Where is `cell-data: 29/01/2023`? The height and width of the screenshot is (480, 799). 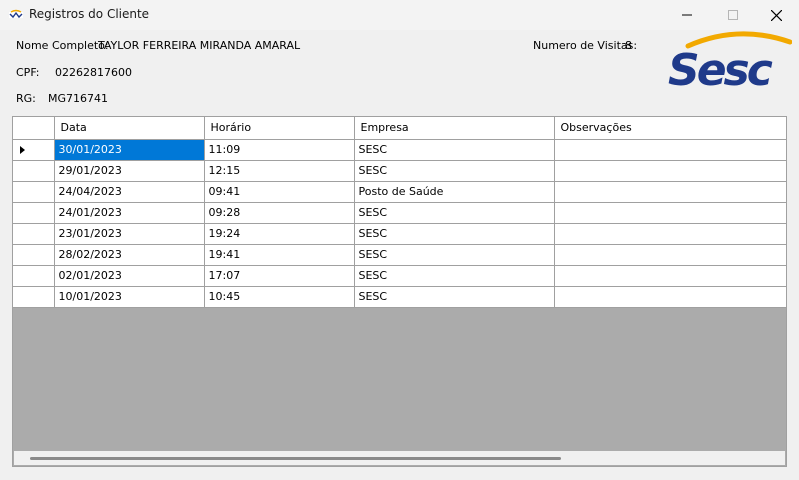
cell-data: 29/01/2023 is located at coordinates (129, 171).